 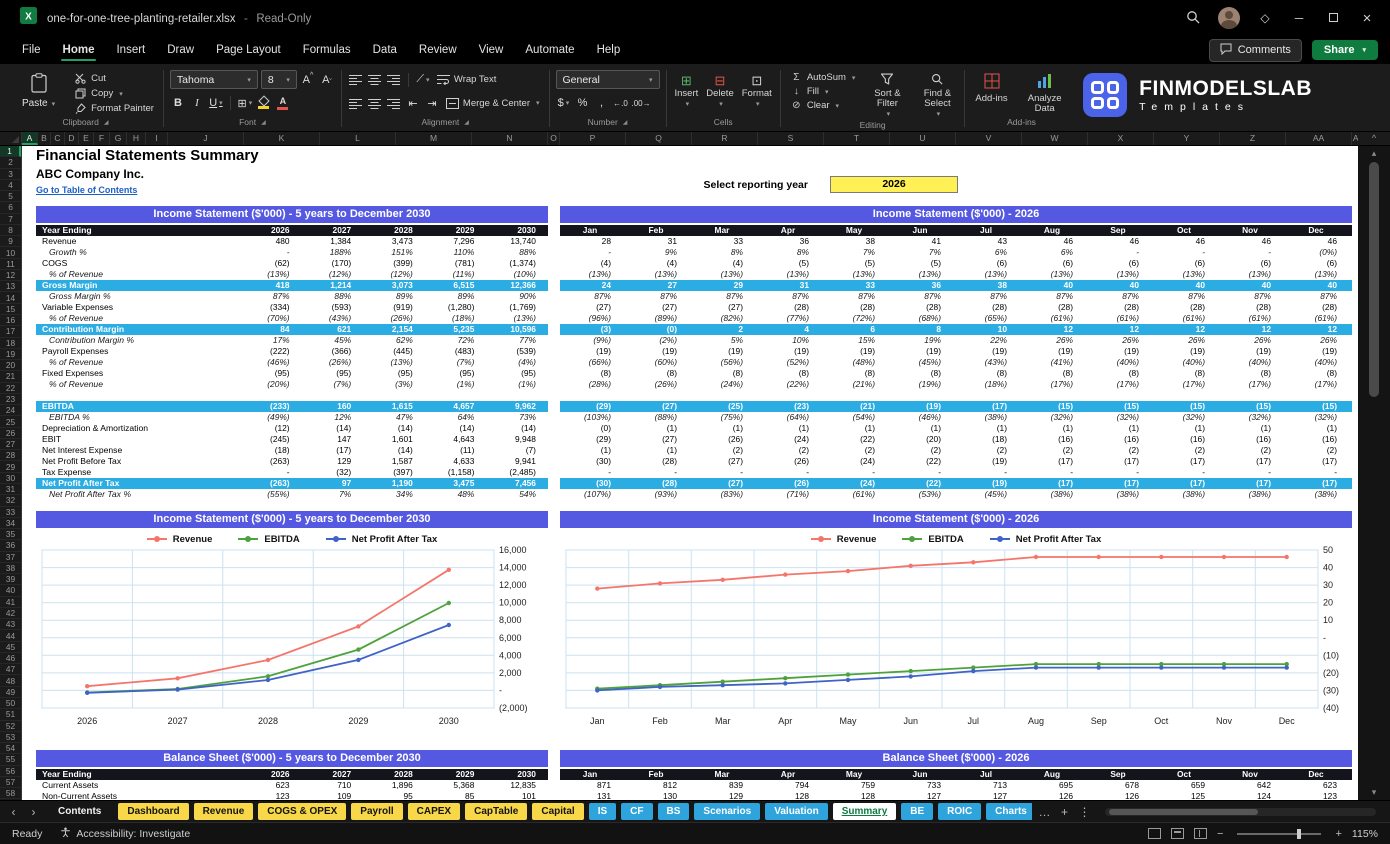 I want to click on row-label: Contribution Margin %, so click(x=138, y=340).